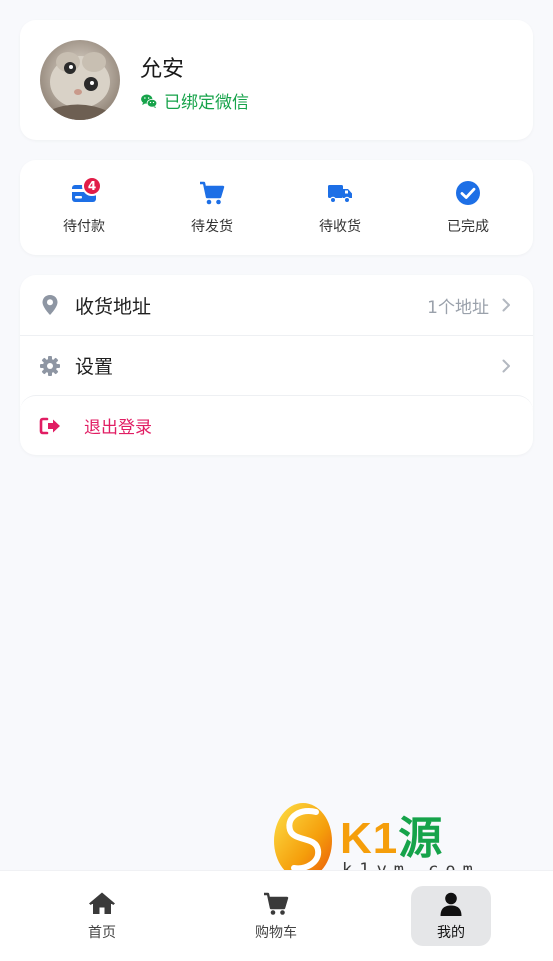 The width and height of the screenshot is (553, 961). What do you see at coordinates (118, 428) in the screenshot?
I see `logout-label: 退出登录` at bounding box center [118, 428].